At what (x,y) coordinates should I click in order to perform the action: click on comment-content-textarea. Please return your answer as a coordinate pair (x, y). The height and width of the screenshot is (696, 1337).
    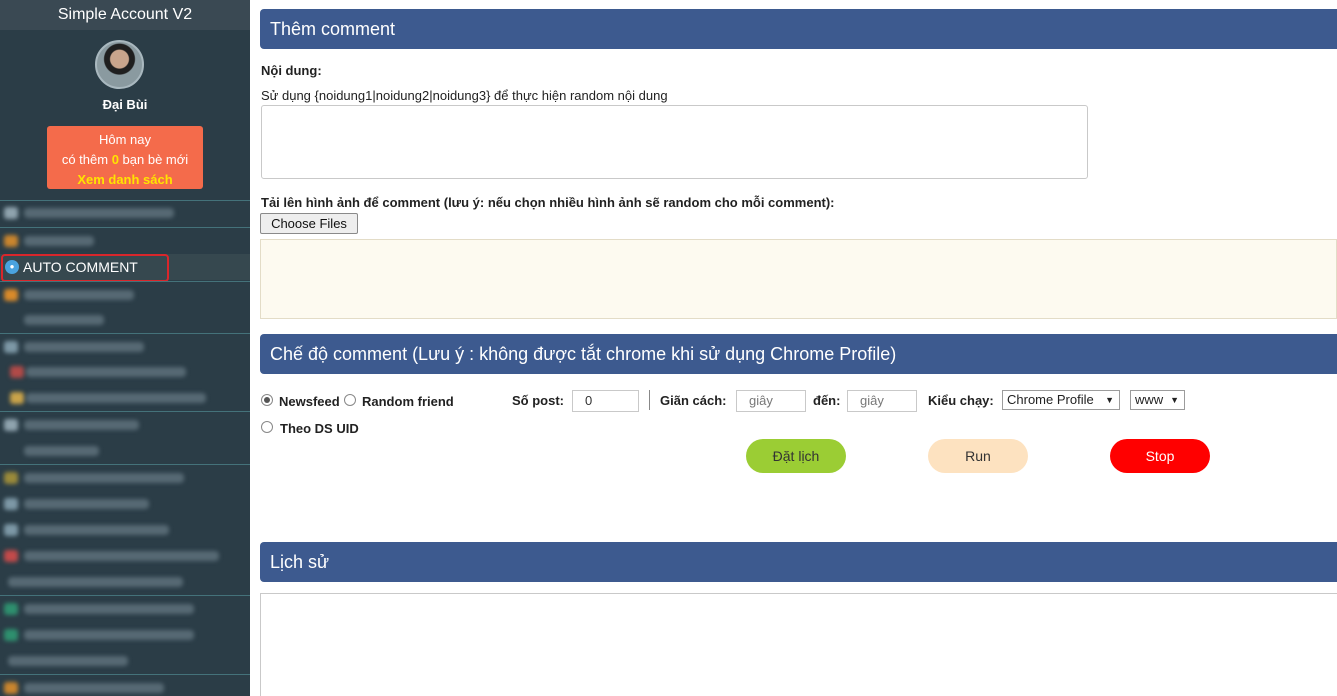
    Looking at the image, I should click on (674, 142).